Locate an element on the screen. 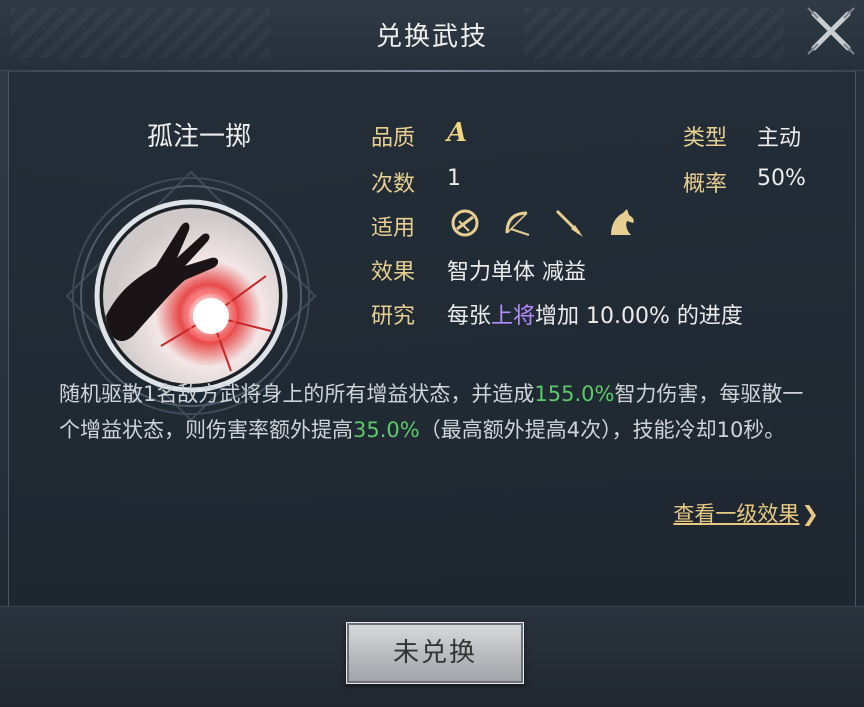  research-suffix: 增加 10.00% 的进度 is located at coordinates (639, 316).